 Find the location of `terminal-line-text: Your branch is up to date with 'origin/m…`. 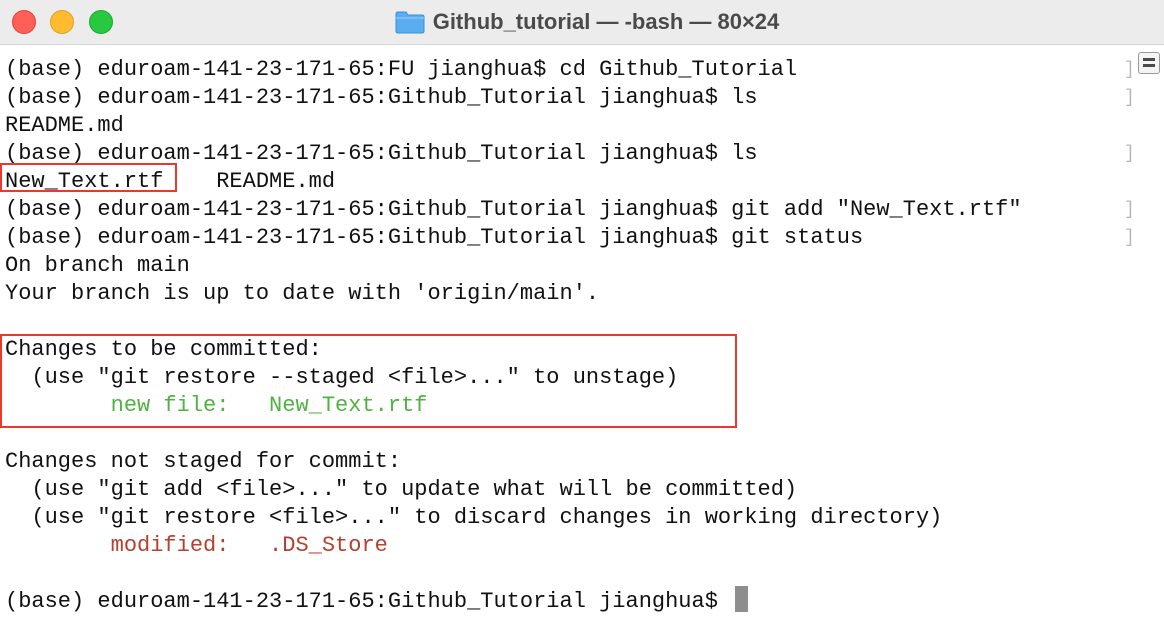

terminal-line-text: Your branch is up to date with 'origin/m… is located at coordinates (302, 293).